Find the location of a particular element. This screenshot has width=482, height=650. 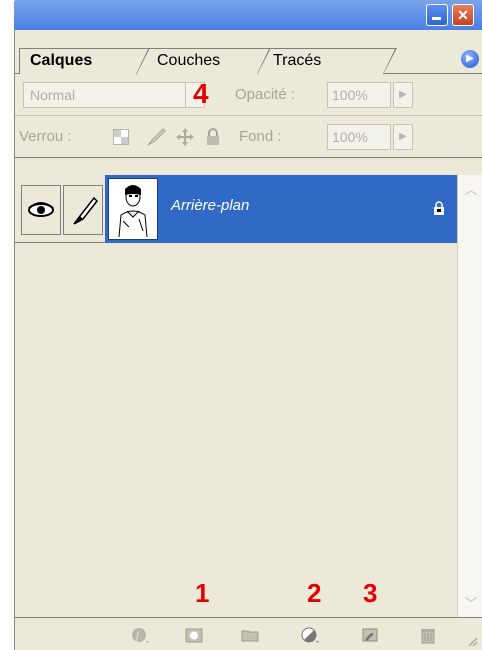

layer-mask-icon is located at coordinates (194, 635).